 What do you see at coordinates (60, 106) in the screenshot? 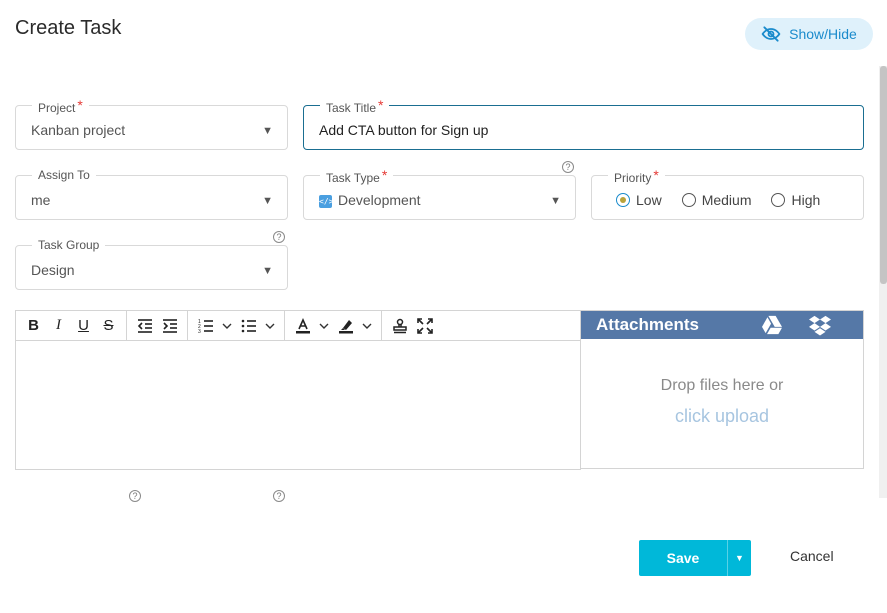
I see `project-label: Project *` at bounding box center [60, 106].